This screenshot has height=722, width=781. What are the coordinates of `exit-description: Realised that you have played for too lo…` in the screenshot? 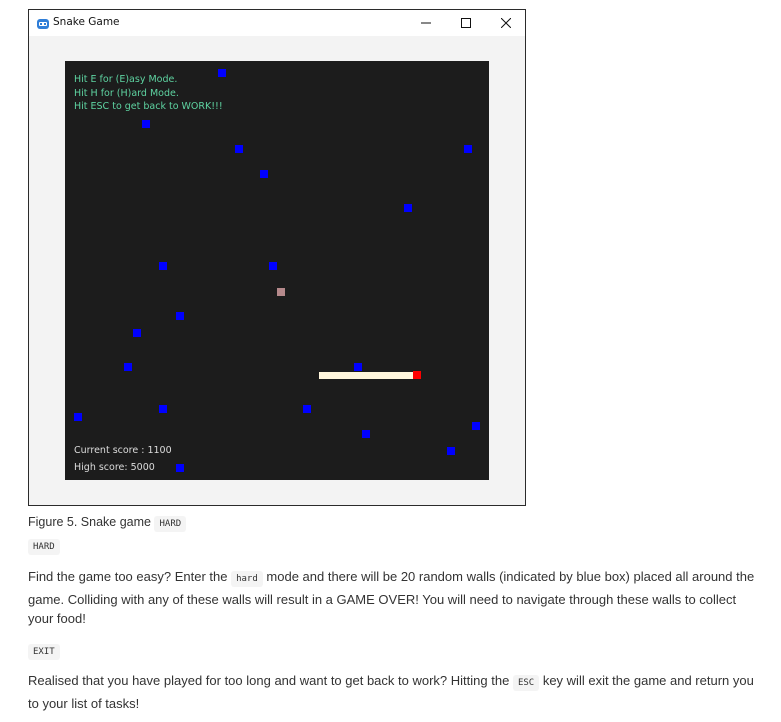 It's located at (393, 692).